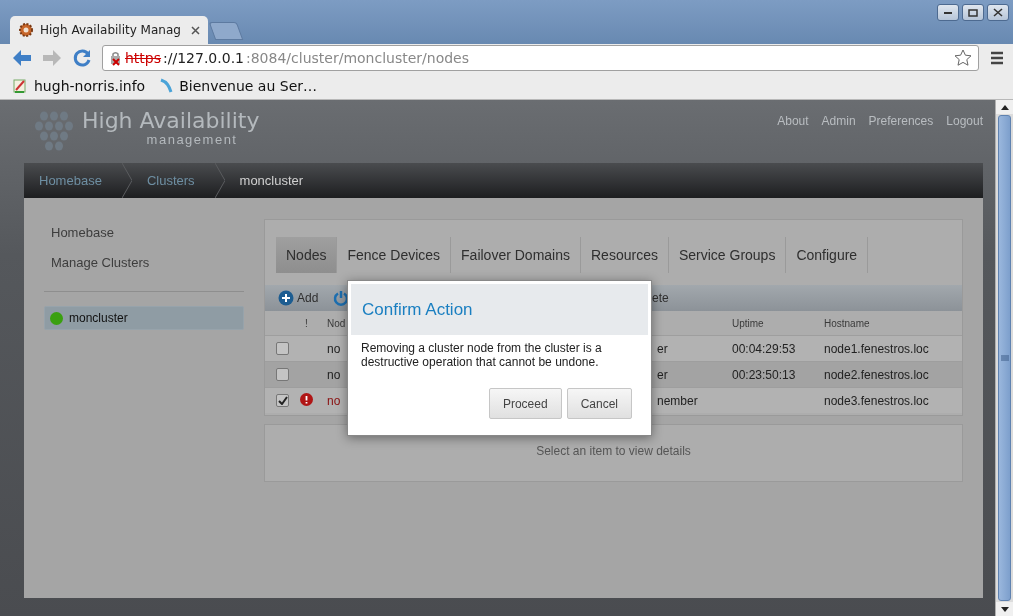 This screenshot has width=1013, height=616. What do you see at coordinates (109, 30) in the screenshot?
I see `browser-tab: High Availability Manag` at bounding box center [109, 30].